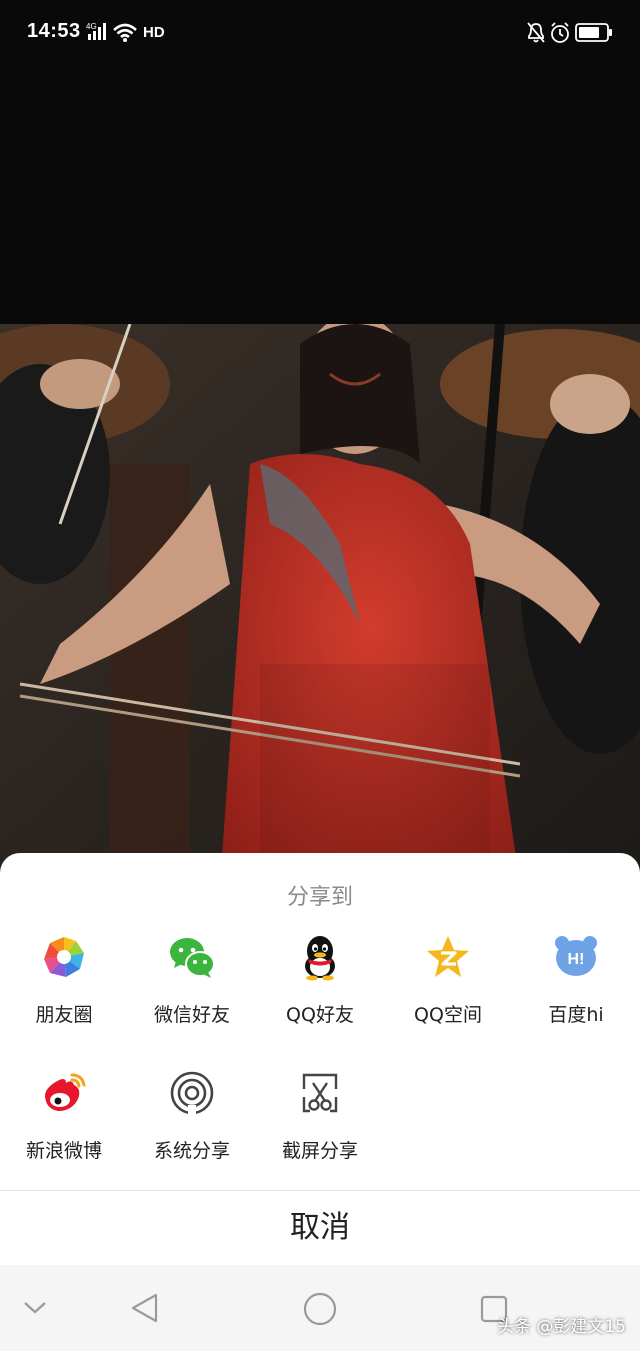  Describe the element at coordinates (91, 26) in the screenshot. I see `svg-text: 4G` at that location.